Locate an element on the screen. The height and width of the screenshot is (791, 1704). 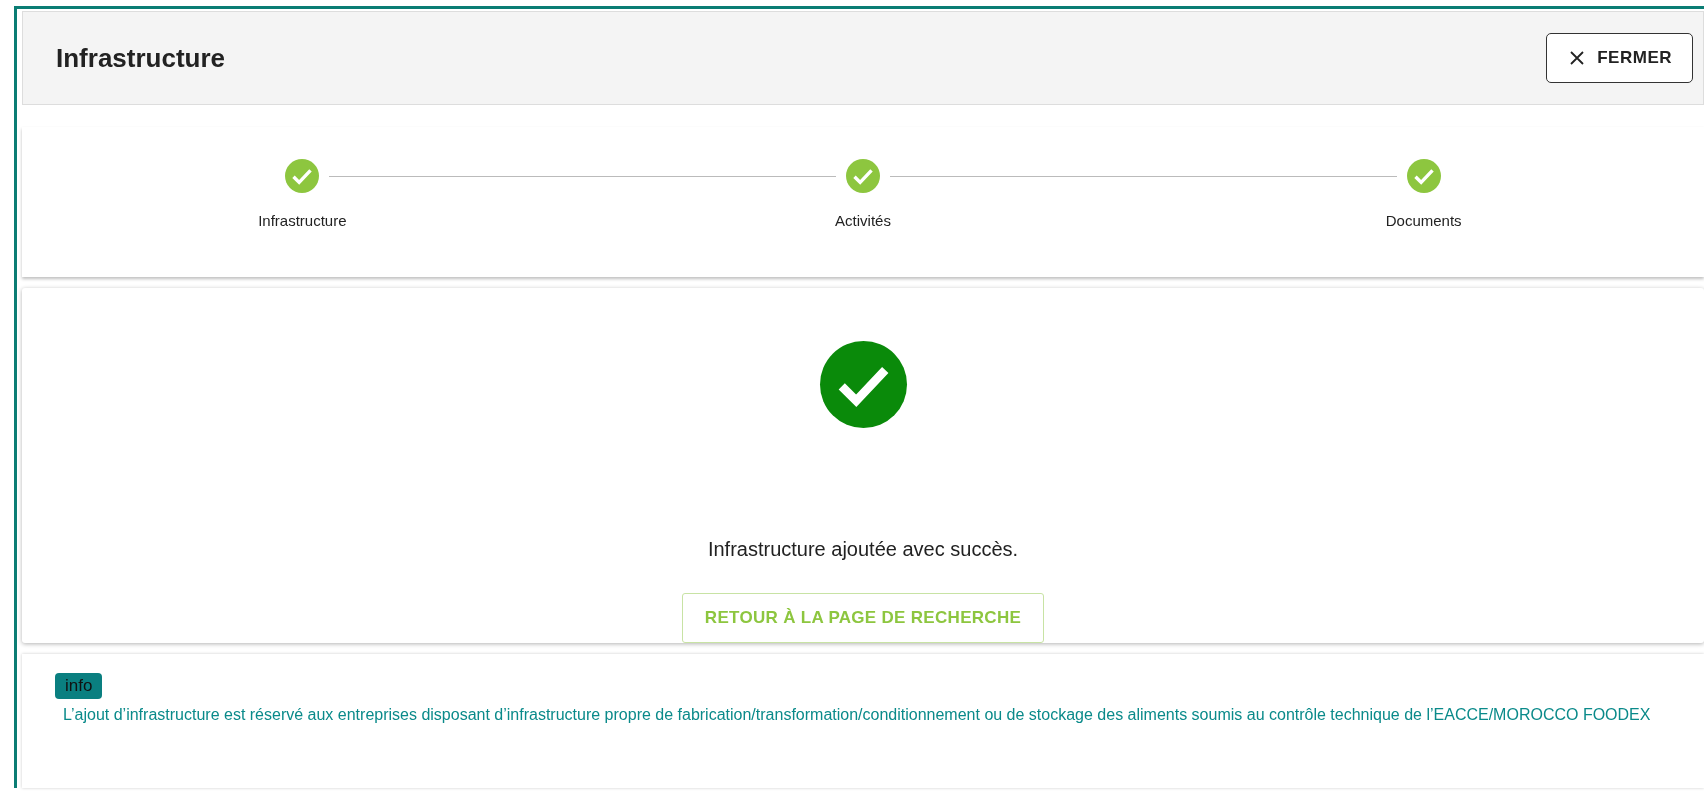
close-icon is located at coordinates (1577, 58).